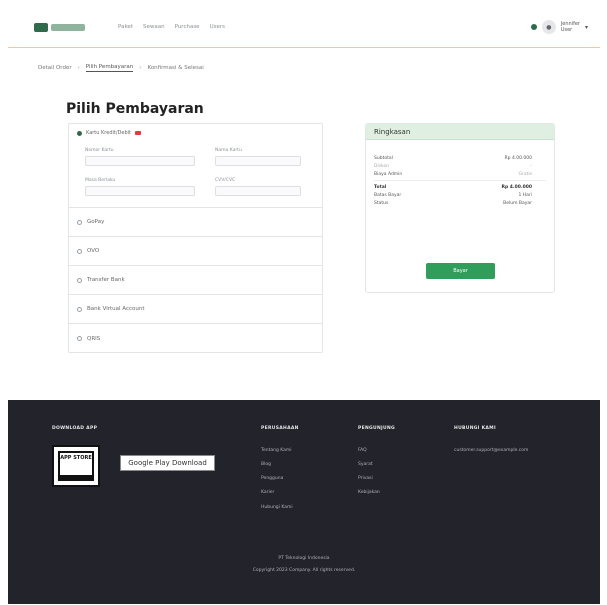 The width and height of the screenshot is (607, 605). Describe the element at coordinates (280, 428) in the screenshot. I see `footer-col-title-company: PERUSAHAAN` at that location.